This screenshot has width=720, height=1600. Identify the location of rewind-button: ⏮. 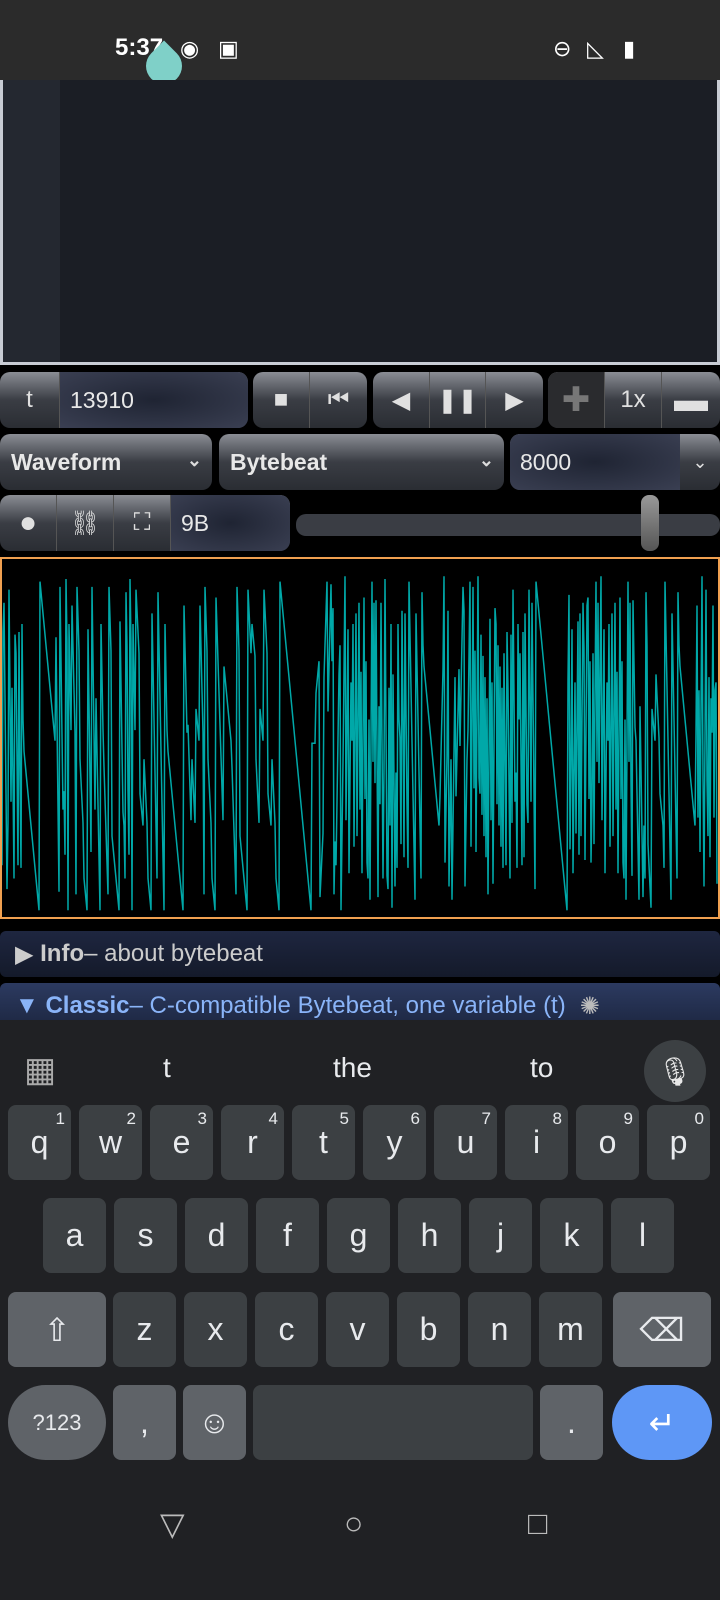
(338, 400).